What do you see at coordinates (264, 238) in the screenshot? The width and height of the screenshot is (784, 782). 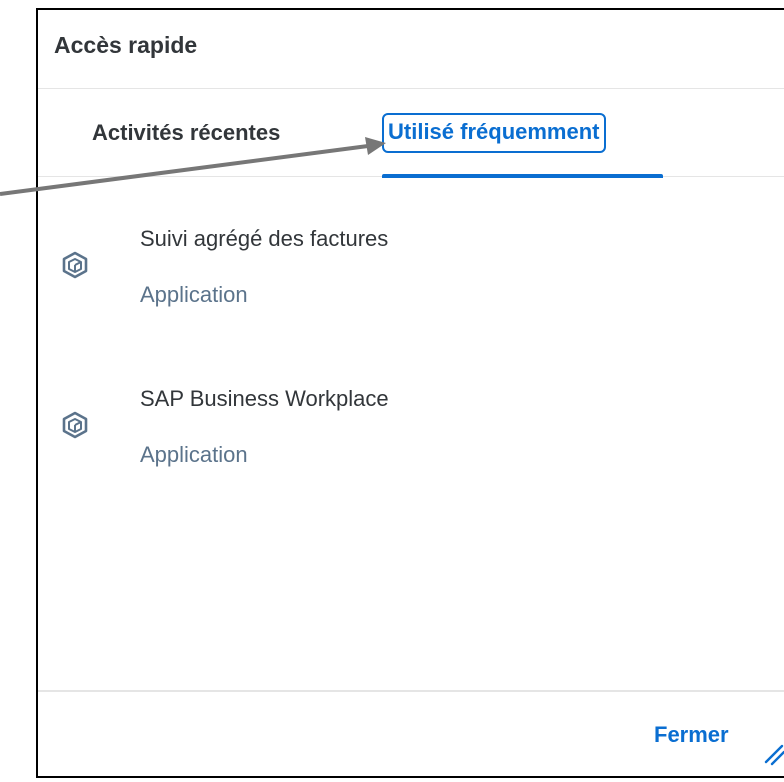 I see `item-title: Suivi agrégé des factures` at bounding box center [264, 238].